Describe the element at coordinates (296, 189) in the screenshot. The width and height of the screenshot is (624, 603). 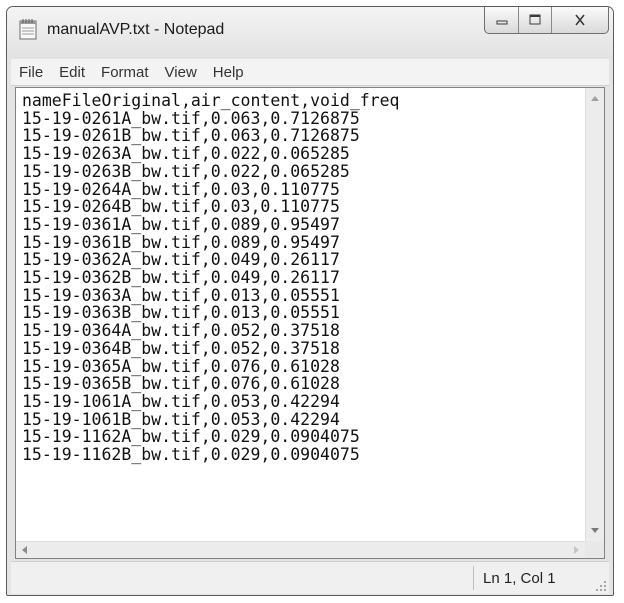
I see `text-line: 15-19-0264A_bw.tif,0.03,0.110775` at that location.